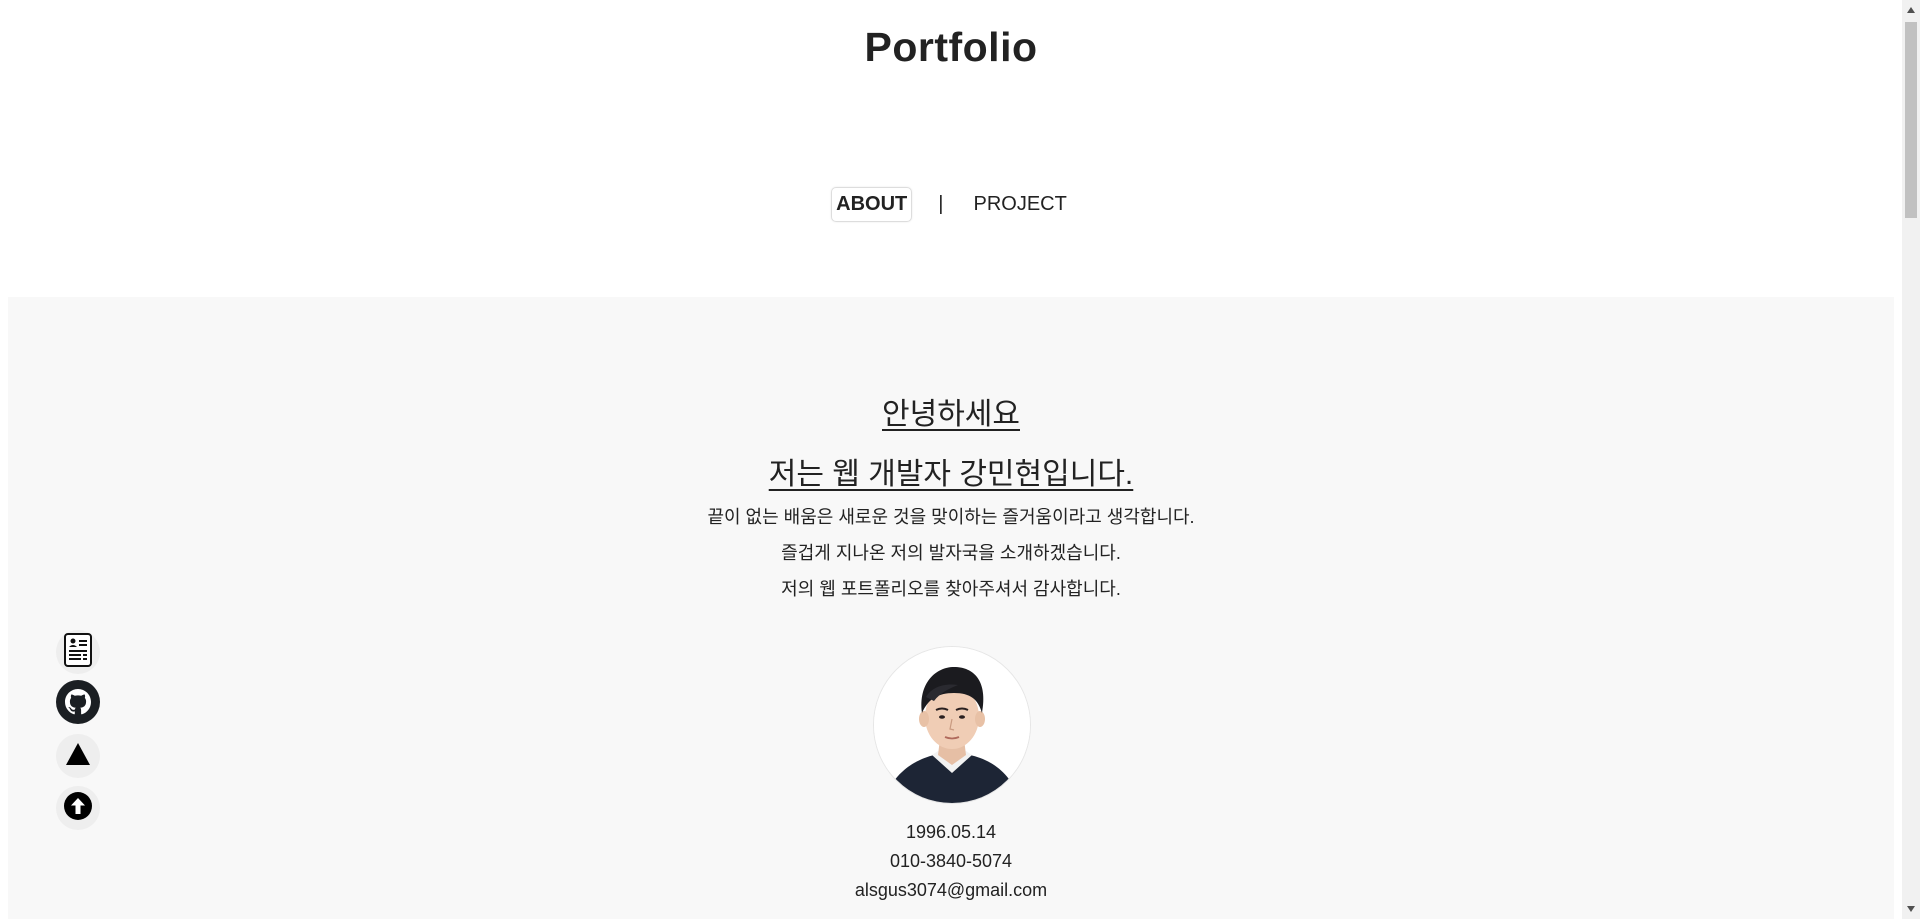  What do you see at coordinates (951, 589) in the screenshot?
I see `intro-text: 저의 웹 포트폴리오를 찾아주셔서 감사합니다.` at bounding box center [951, 589].